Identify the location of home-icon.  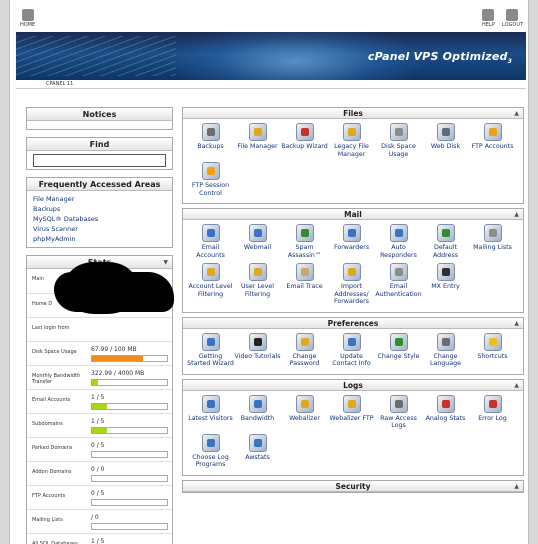
(28, 15).